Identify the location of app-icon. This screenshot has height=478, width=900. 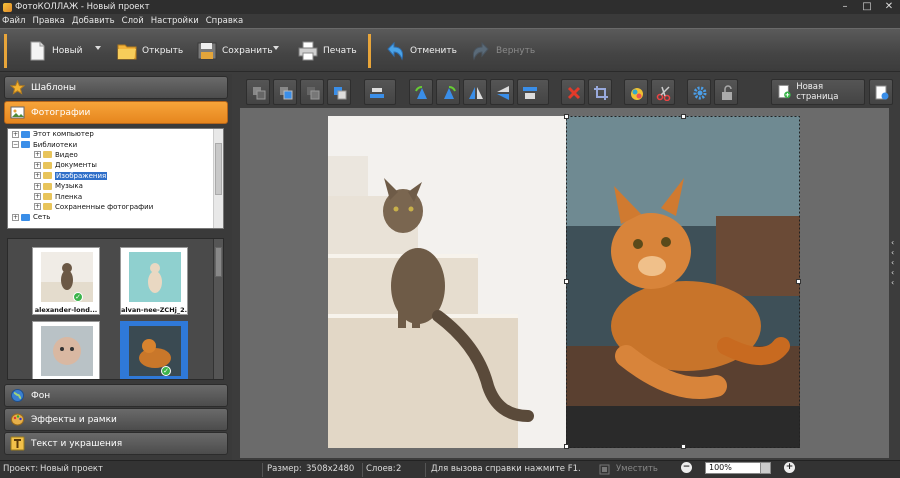
(7, 7).